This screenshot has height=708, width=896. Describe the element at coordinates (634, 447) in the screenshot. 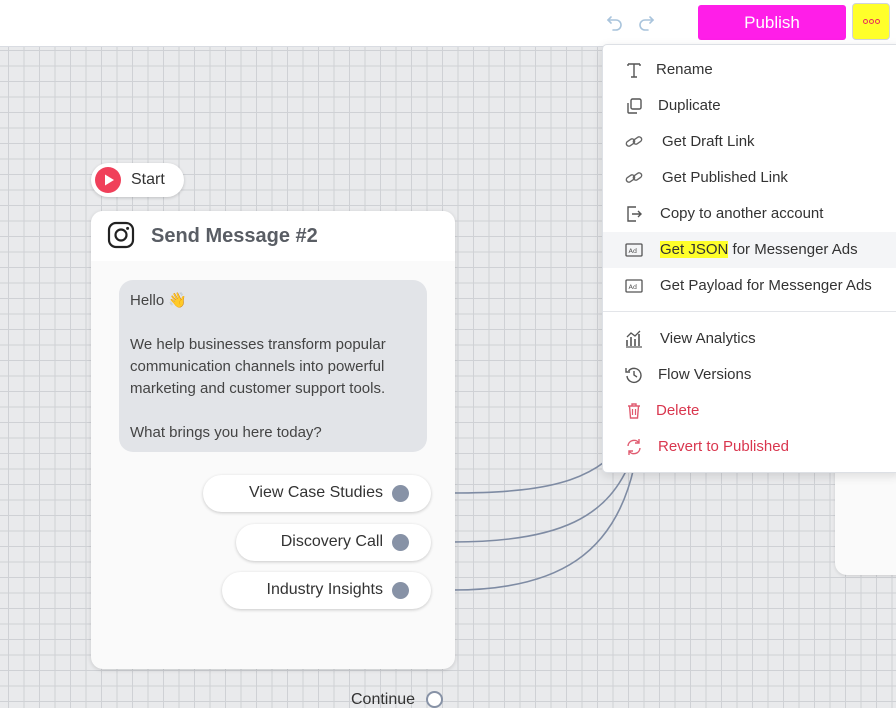

I see `revert-icon` at that location.